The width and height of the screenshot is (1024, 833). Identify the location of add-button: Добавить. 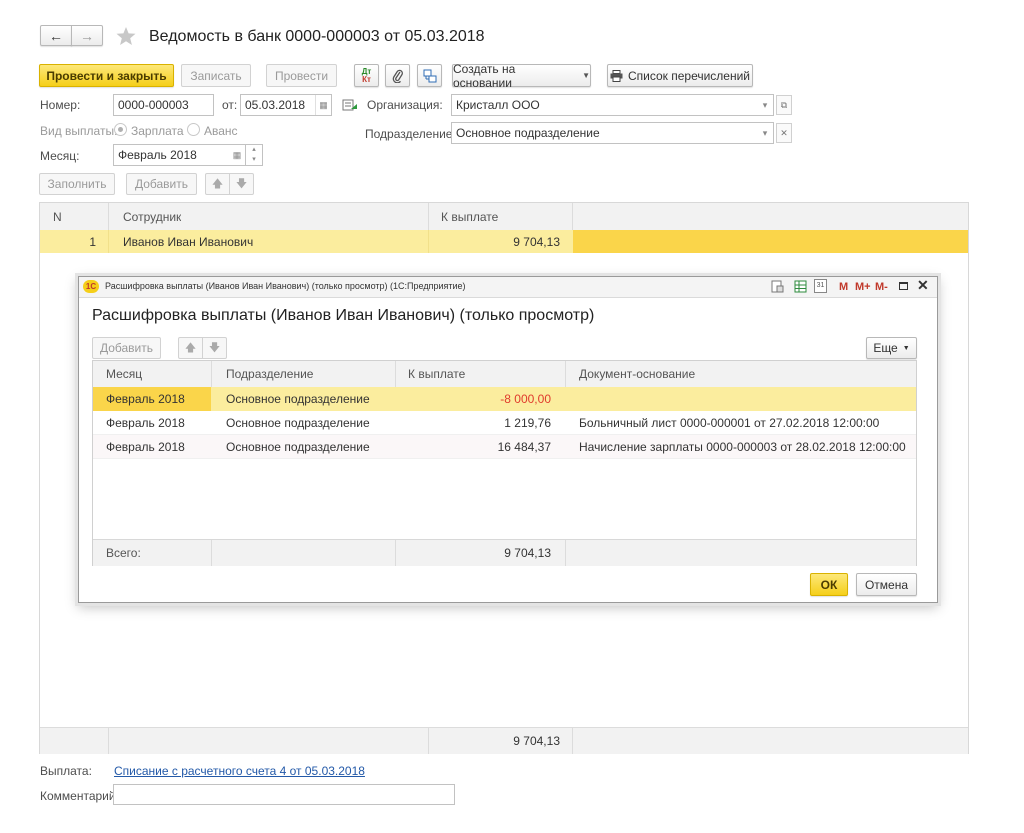
(161, 184).